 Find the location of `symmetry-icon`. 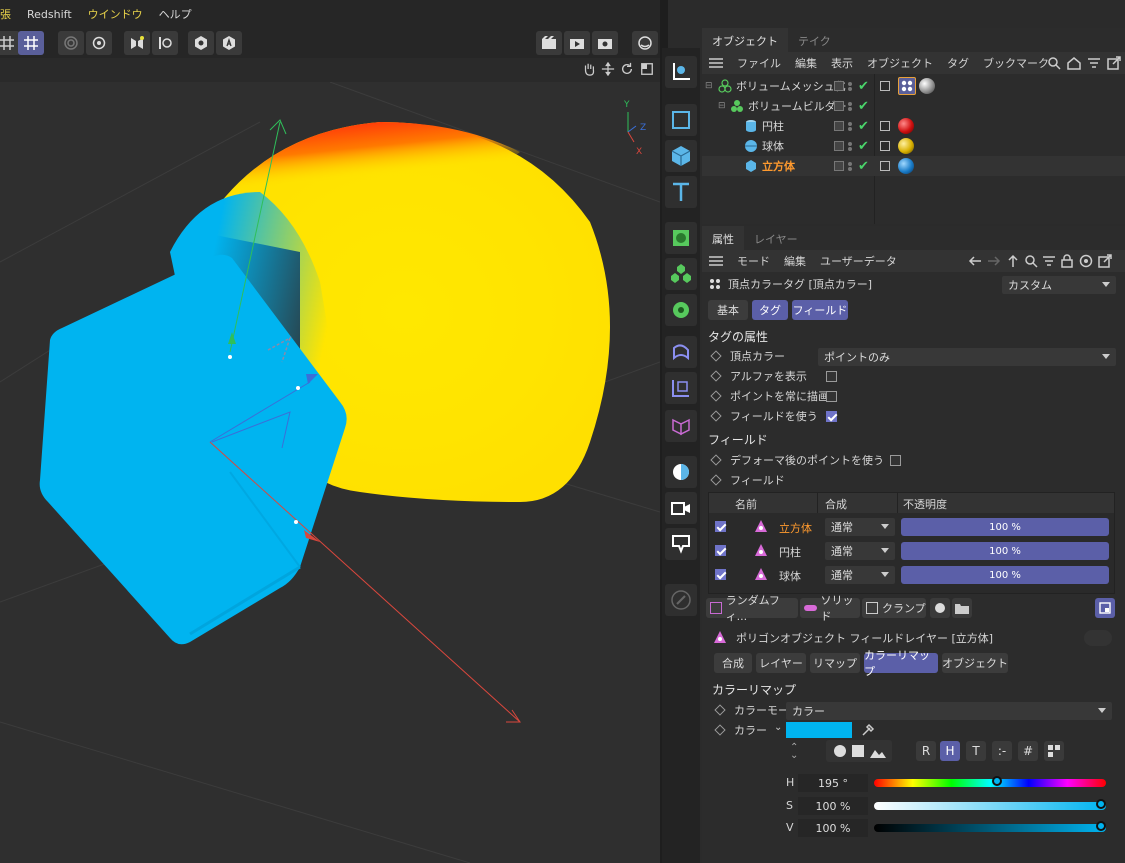

symmetry-icon is located at coordinates (137, 43).